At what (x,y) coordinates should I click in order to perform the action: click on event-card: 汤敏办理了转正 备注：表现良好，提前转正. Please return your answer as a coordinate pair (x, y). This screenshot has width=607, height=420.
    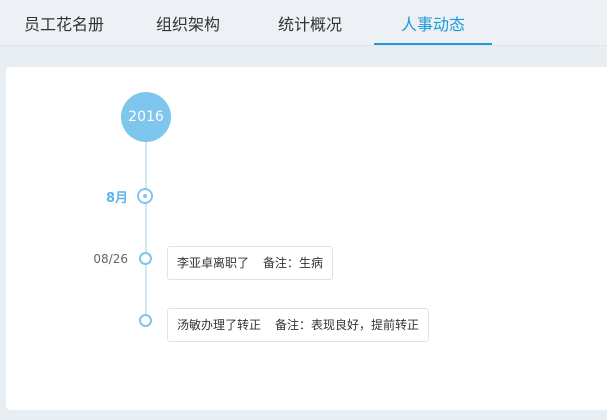
    Looking at the image, I should click on (298, 325).